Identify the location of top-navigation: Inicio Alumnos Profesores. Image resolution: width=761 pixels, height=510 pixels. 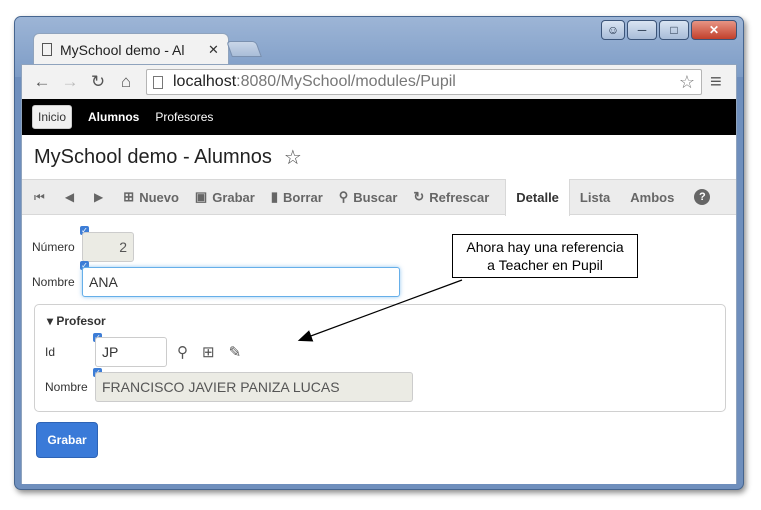
(379, 117).